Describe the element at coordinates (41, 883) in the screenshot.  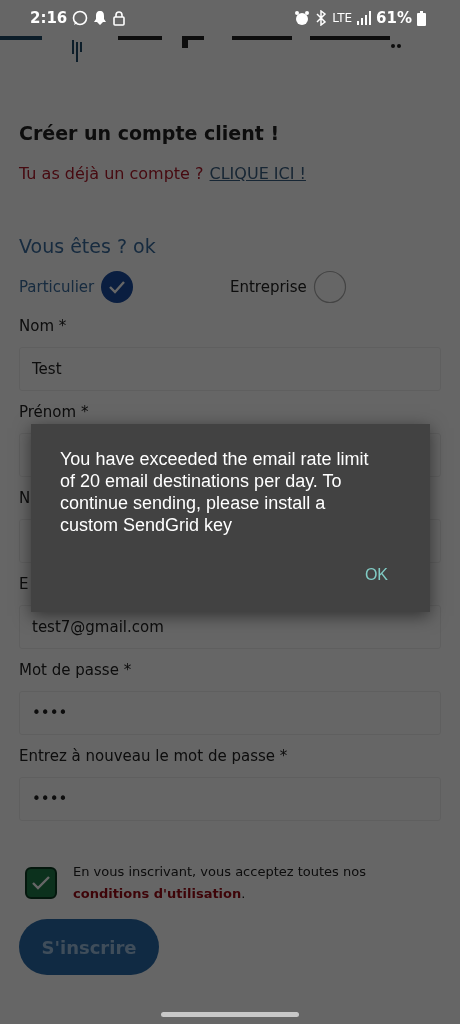
I see `checked-checkbox` at that location.